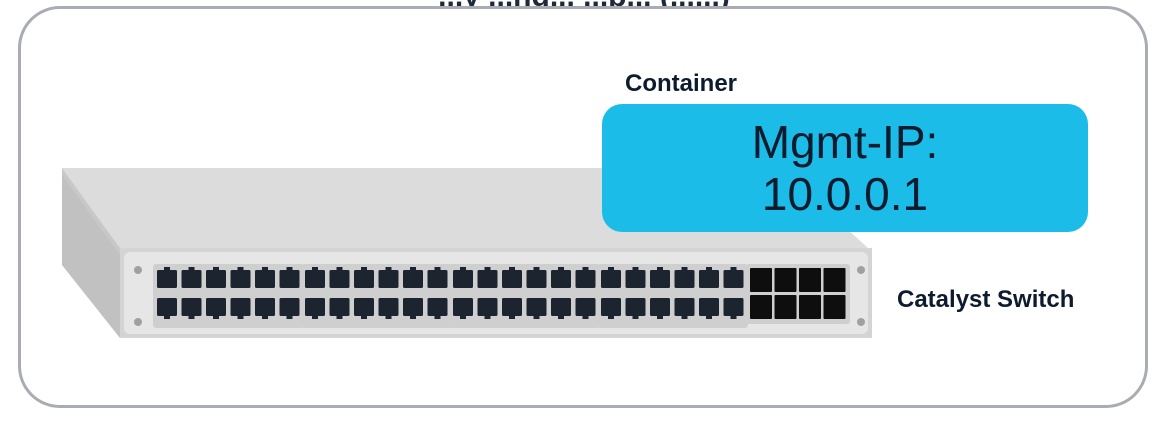  Describe the element at coordinates (681, 83) in the screenshot. I see `container-label: Container` at that location.